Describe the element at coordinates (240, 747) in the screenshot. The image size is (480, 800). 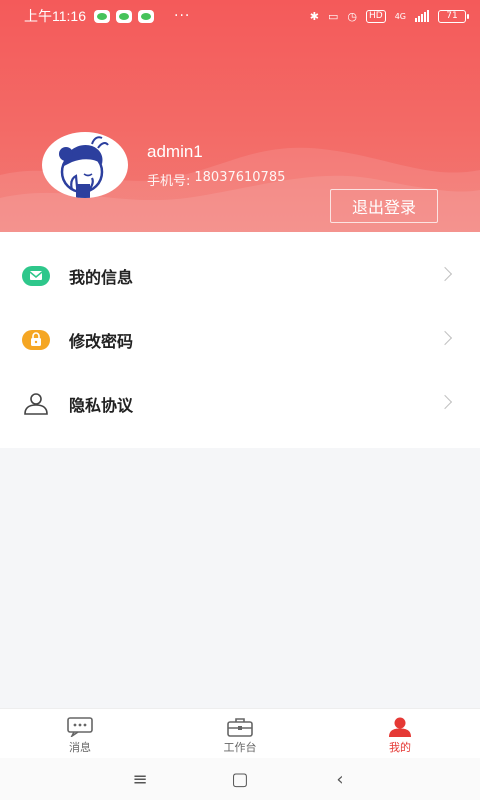
I see `tab-label: 工作台` at that location.